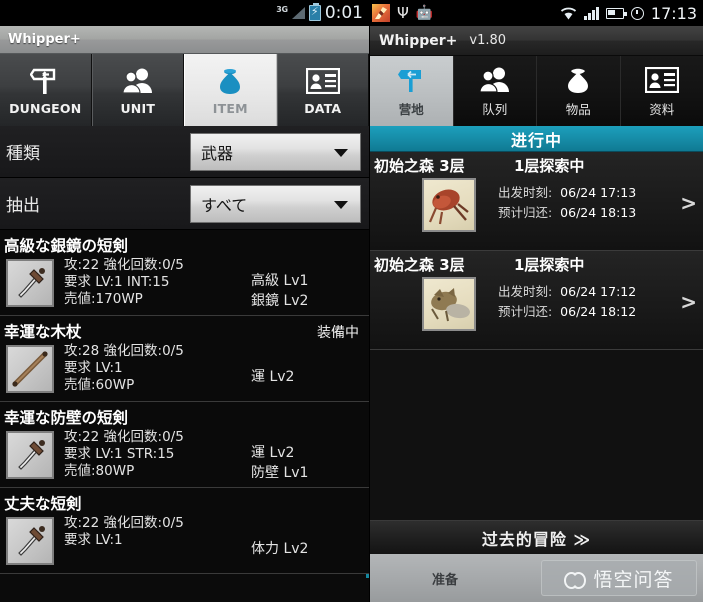 The image size is (703, 602). I want to click on tab-item: ITEM, so click(230, 90).